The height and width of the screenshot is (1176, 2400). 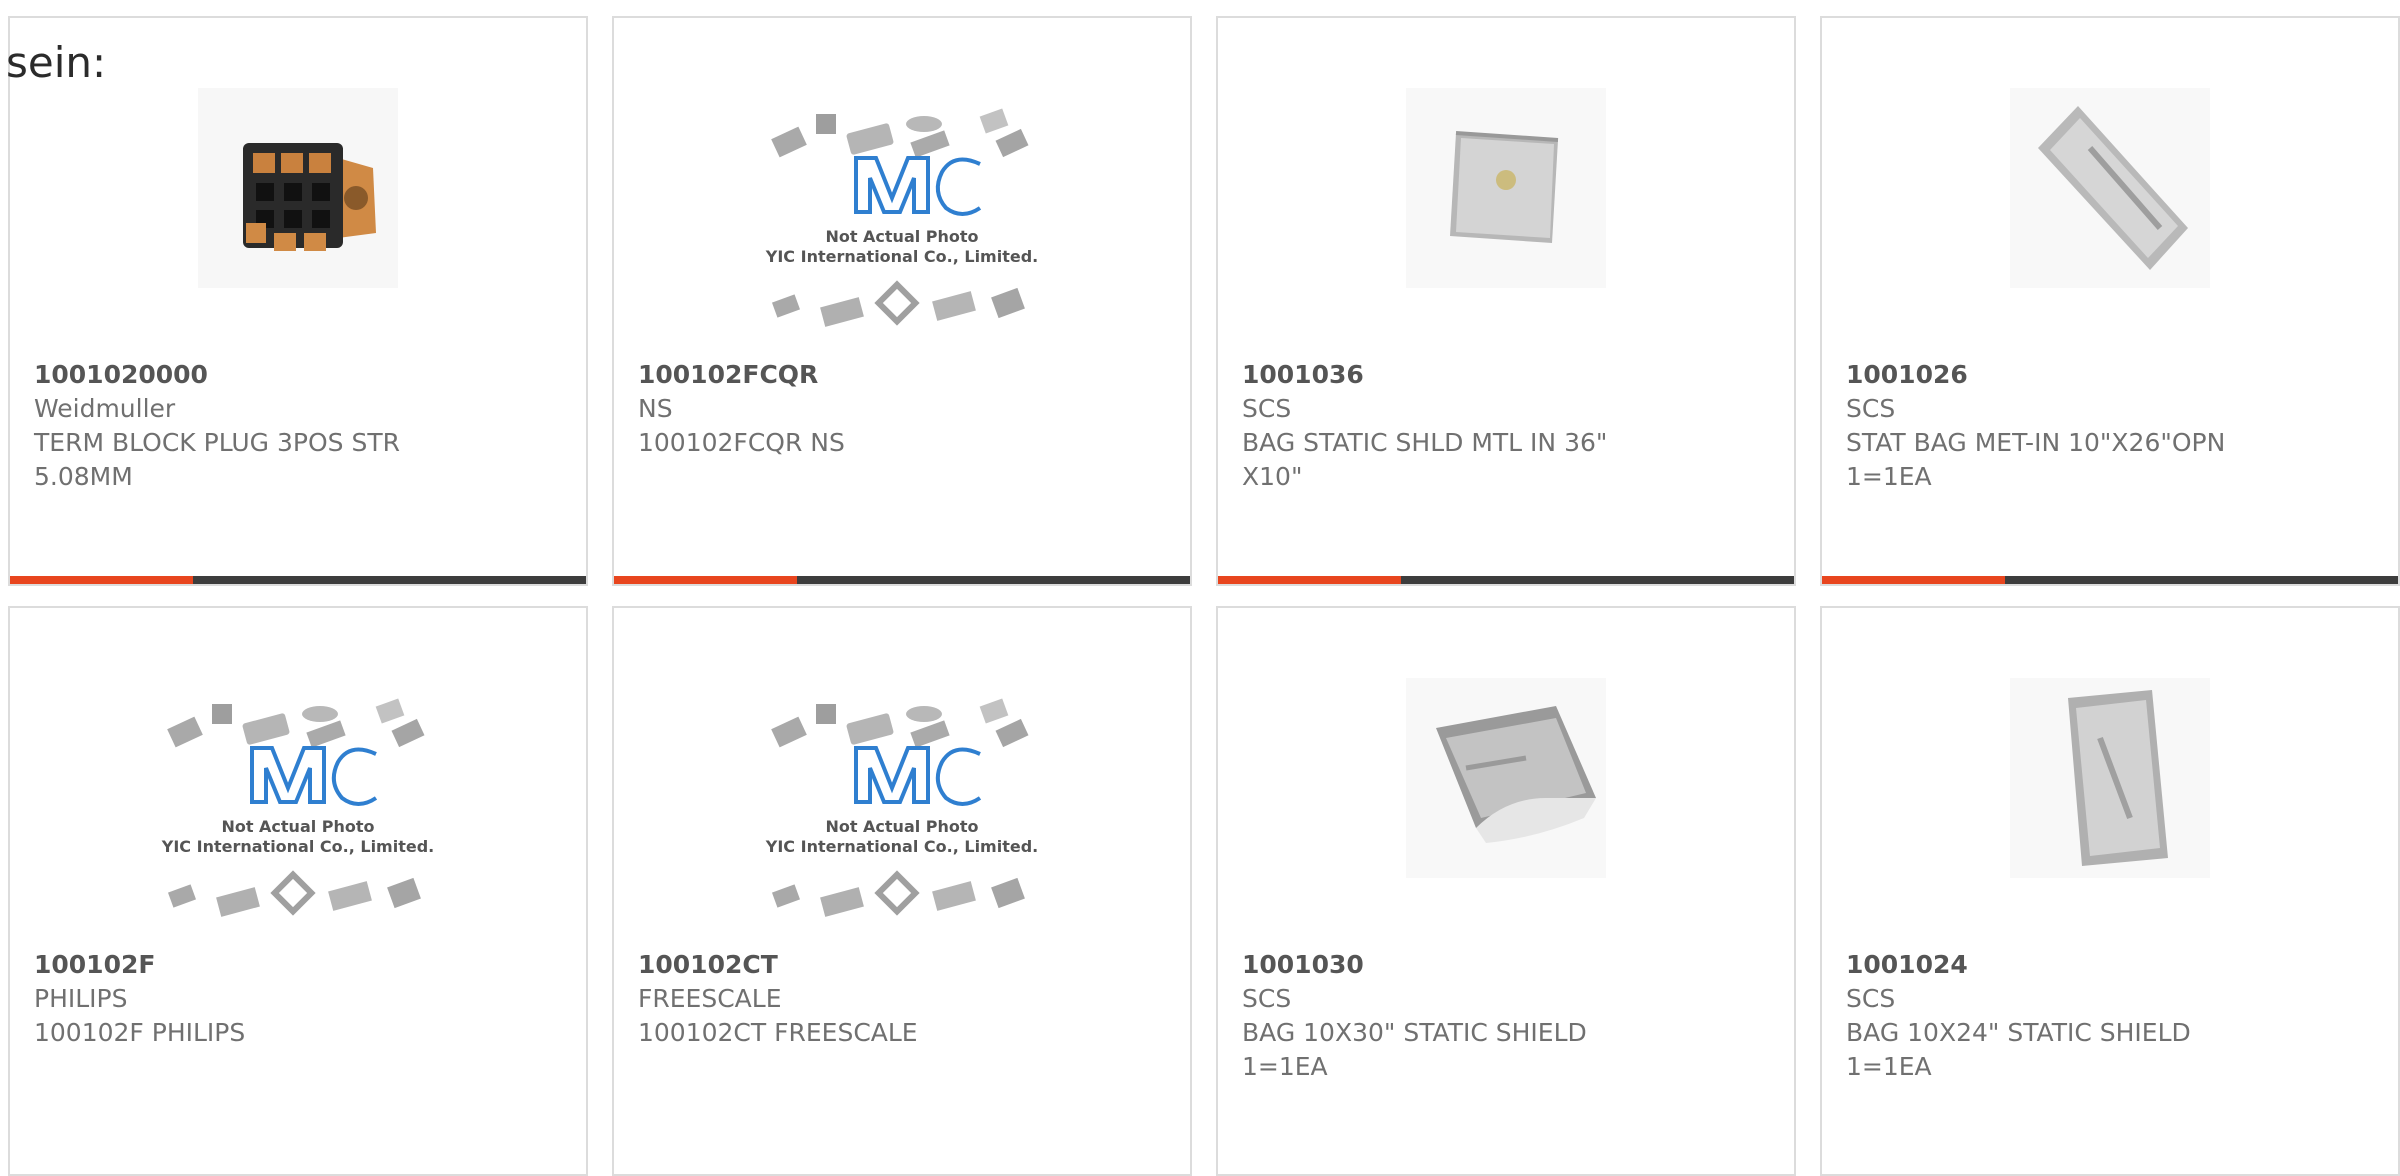 What do you see at coordinates (105, 408) in the screenshot?
I see `manufacturer: Weidmuller` at bounding box center [105, 408].